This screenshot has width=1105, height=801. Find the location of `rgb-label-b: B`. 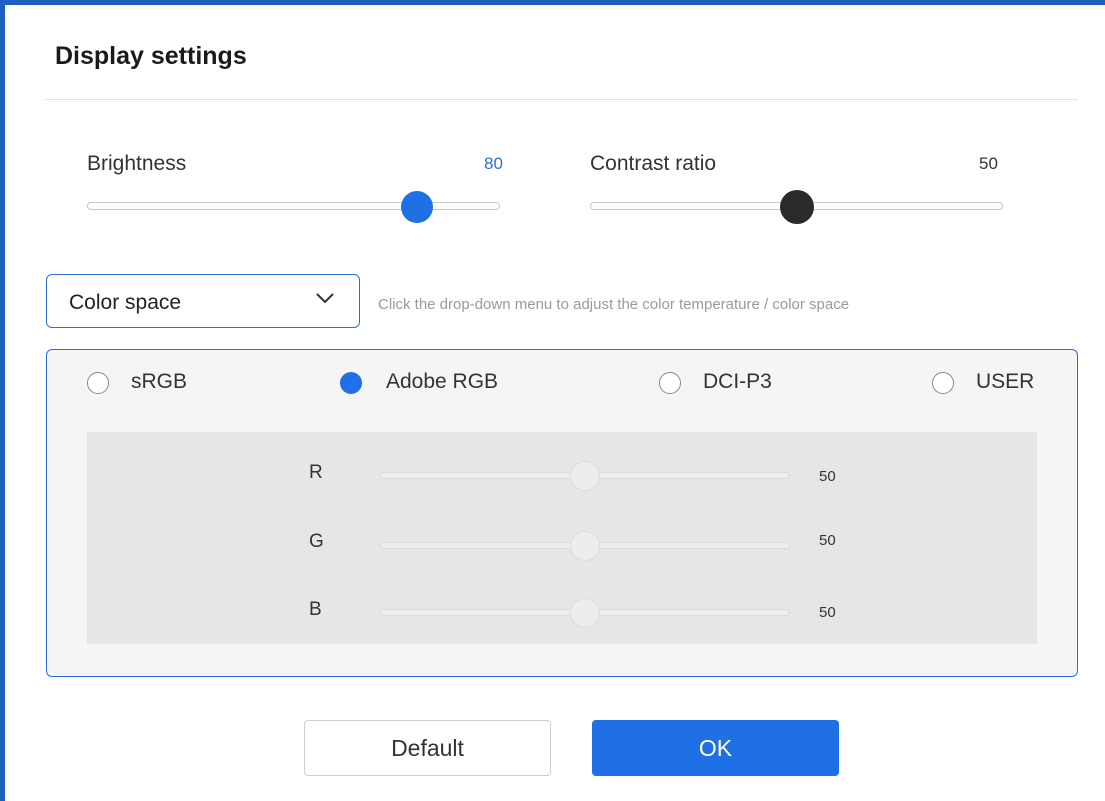

rgb-label-b: B is located at coordinates (315, 609).